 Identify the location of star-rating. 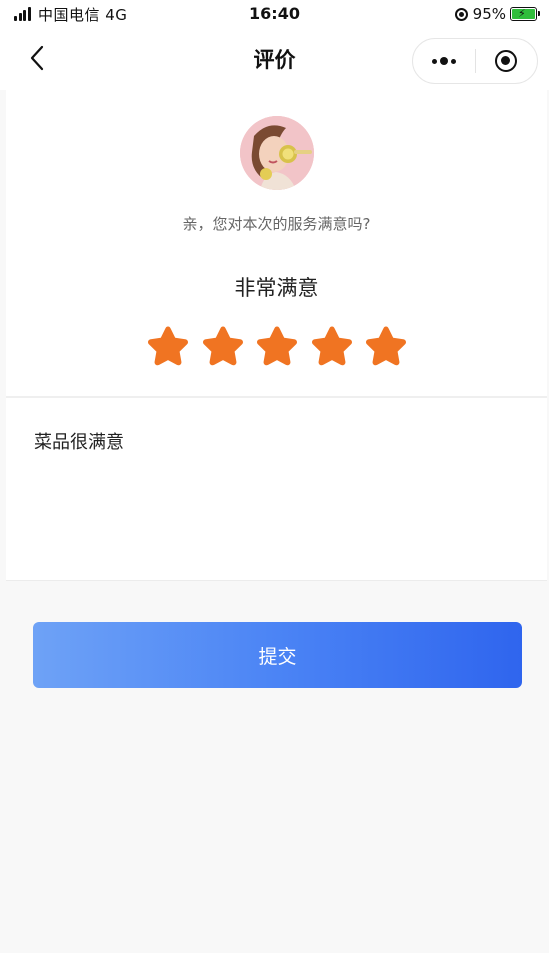
(277, 345).